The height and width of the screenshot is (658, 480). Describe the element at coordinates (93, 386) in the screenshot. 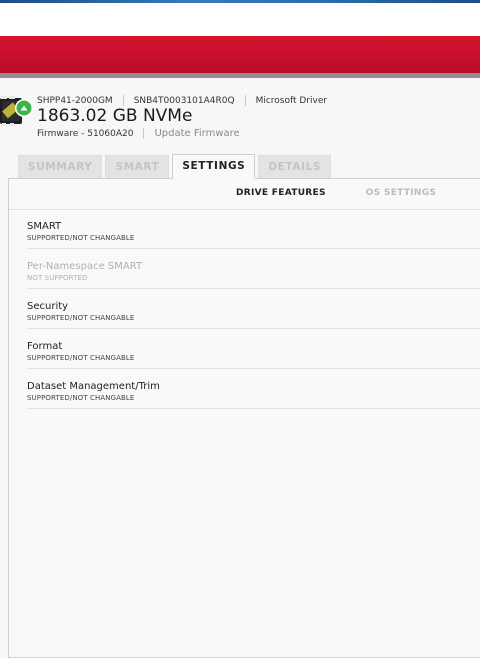

I see `feature-name: Dataset Management/Trim` at that location.